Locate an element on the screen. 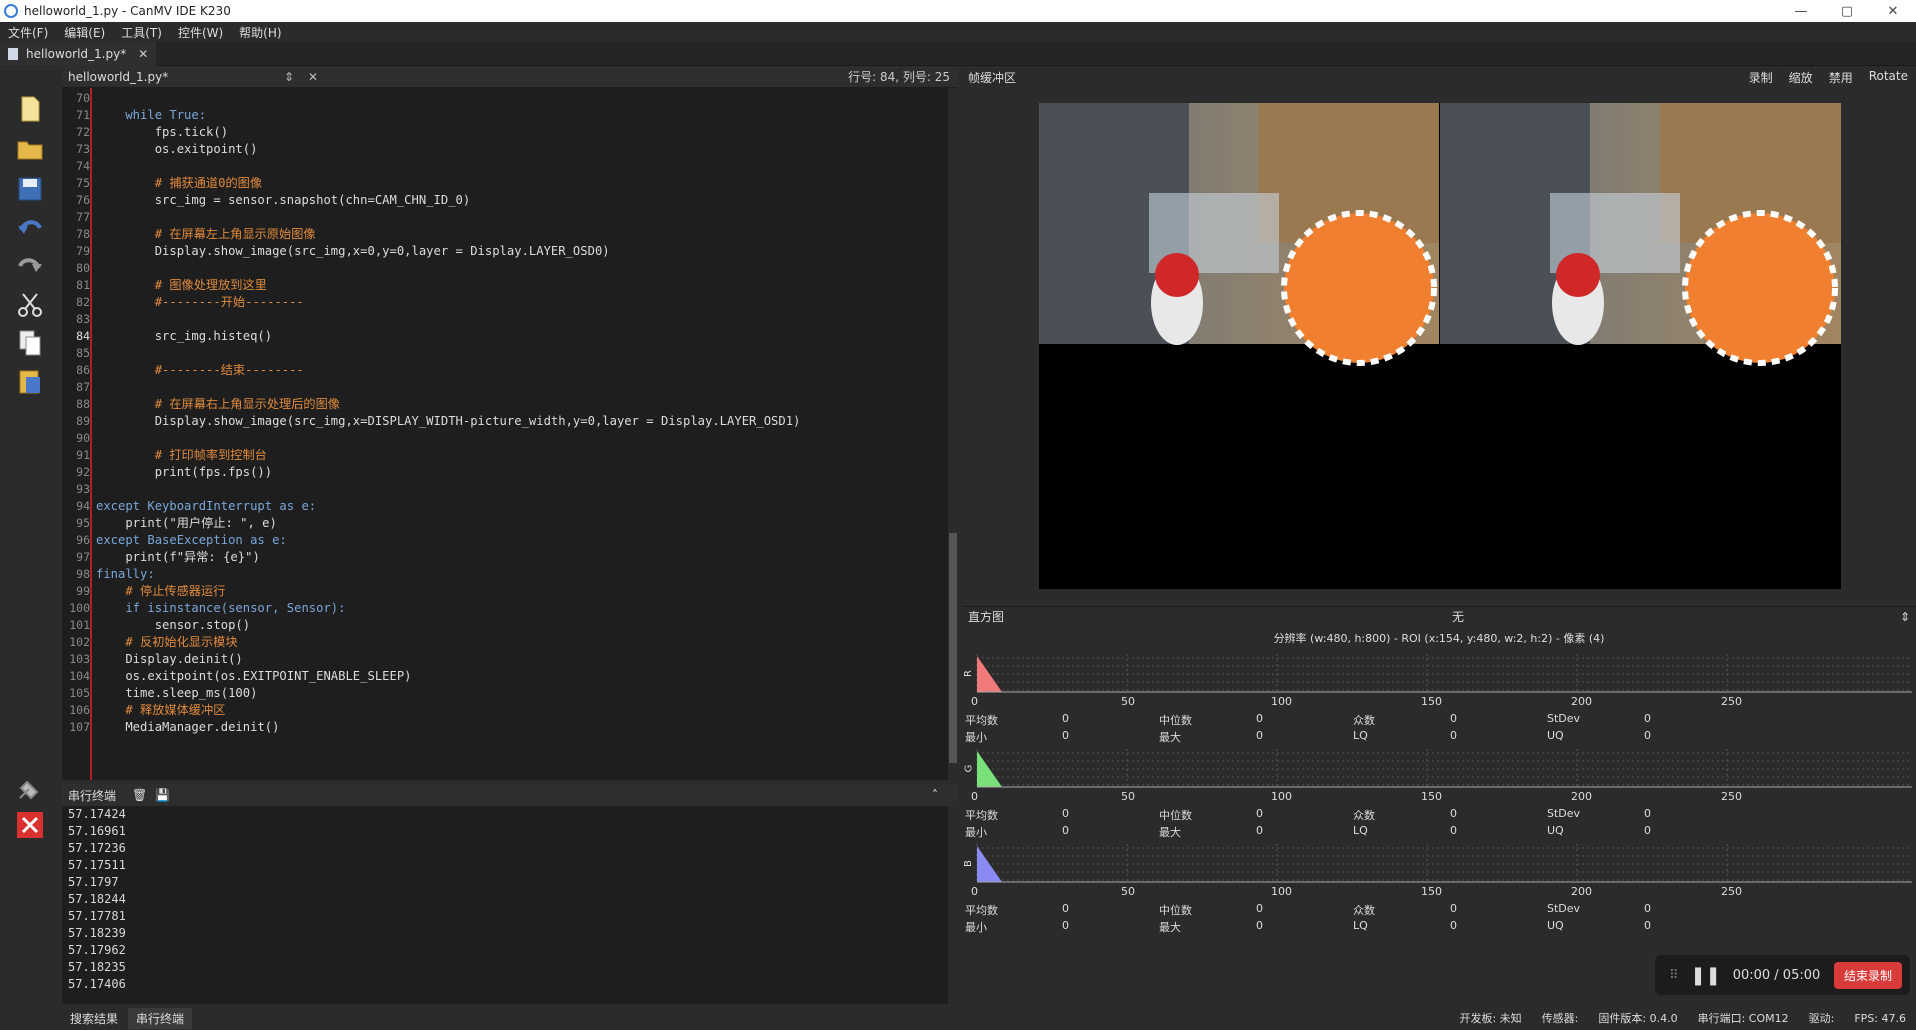 Image resolution: width=1916 pixels, height=1030 pixels. code-text: print("用户停止: ", e) is located at coordinates (186, 523).